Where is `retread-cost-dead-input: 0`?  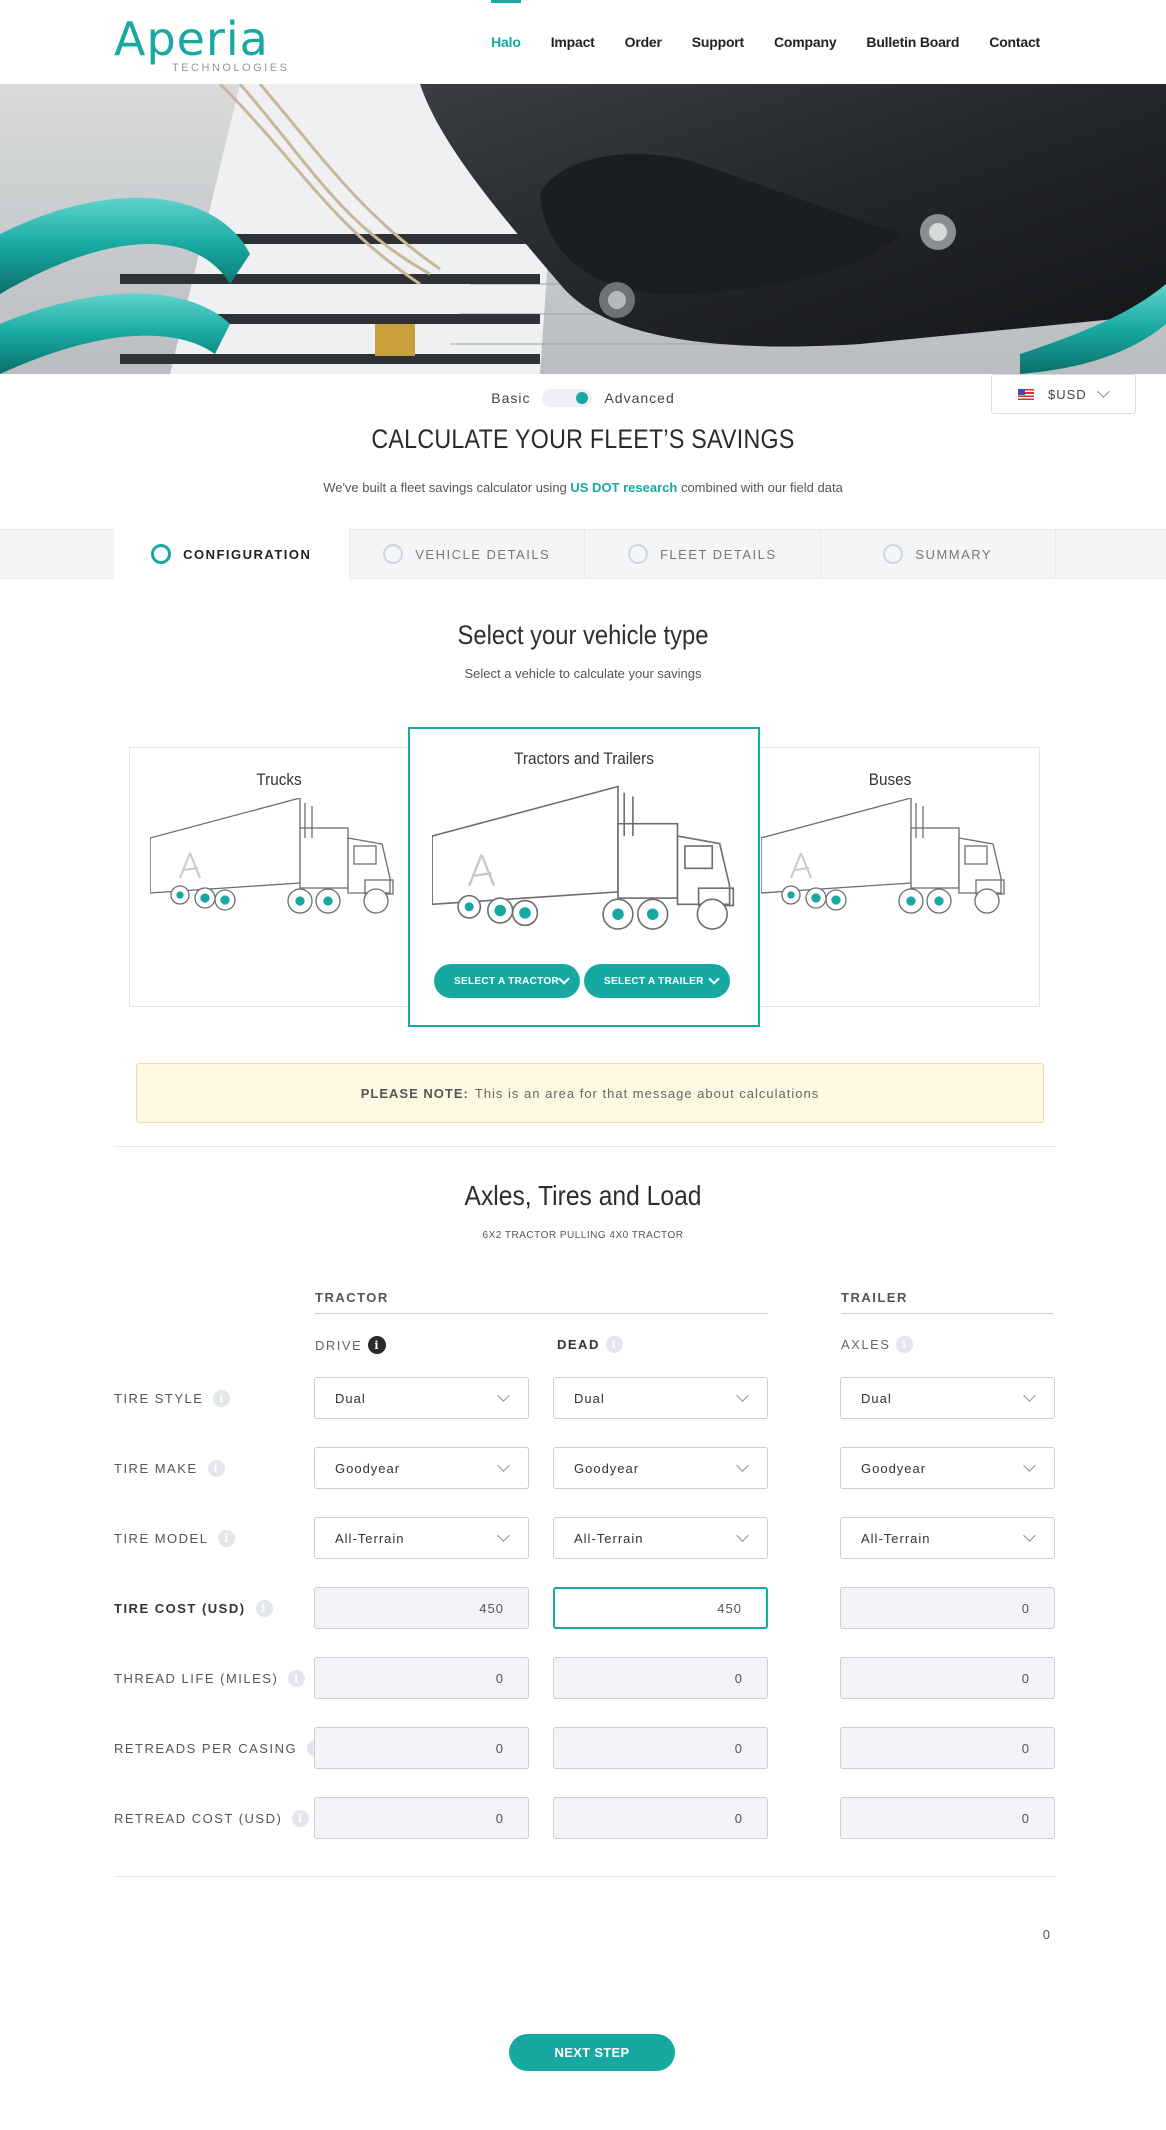
retread-cost-dead-input: 0 is located at coordinates (660, 1818).